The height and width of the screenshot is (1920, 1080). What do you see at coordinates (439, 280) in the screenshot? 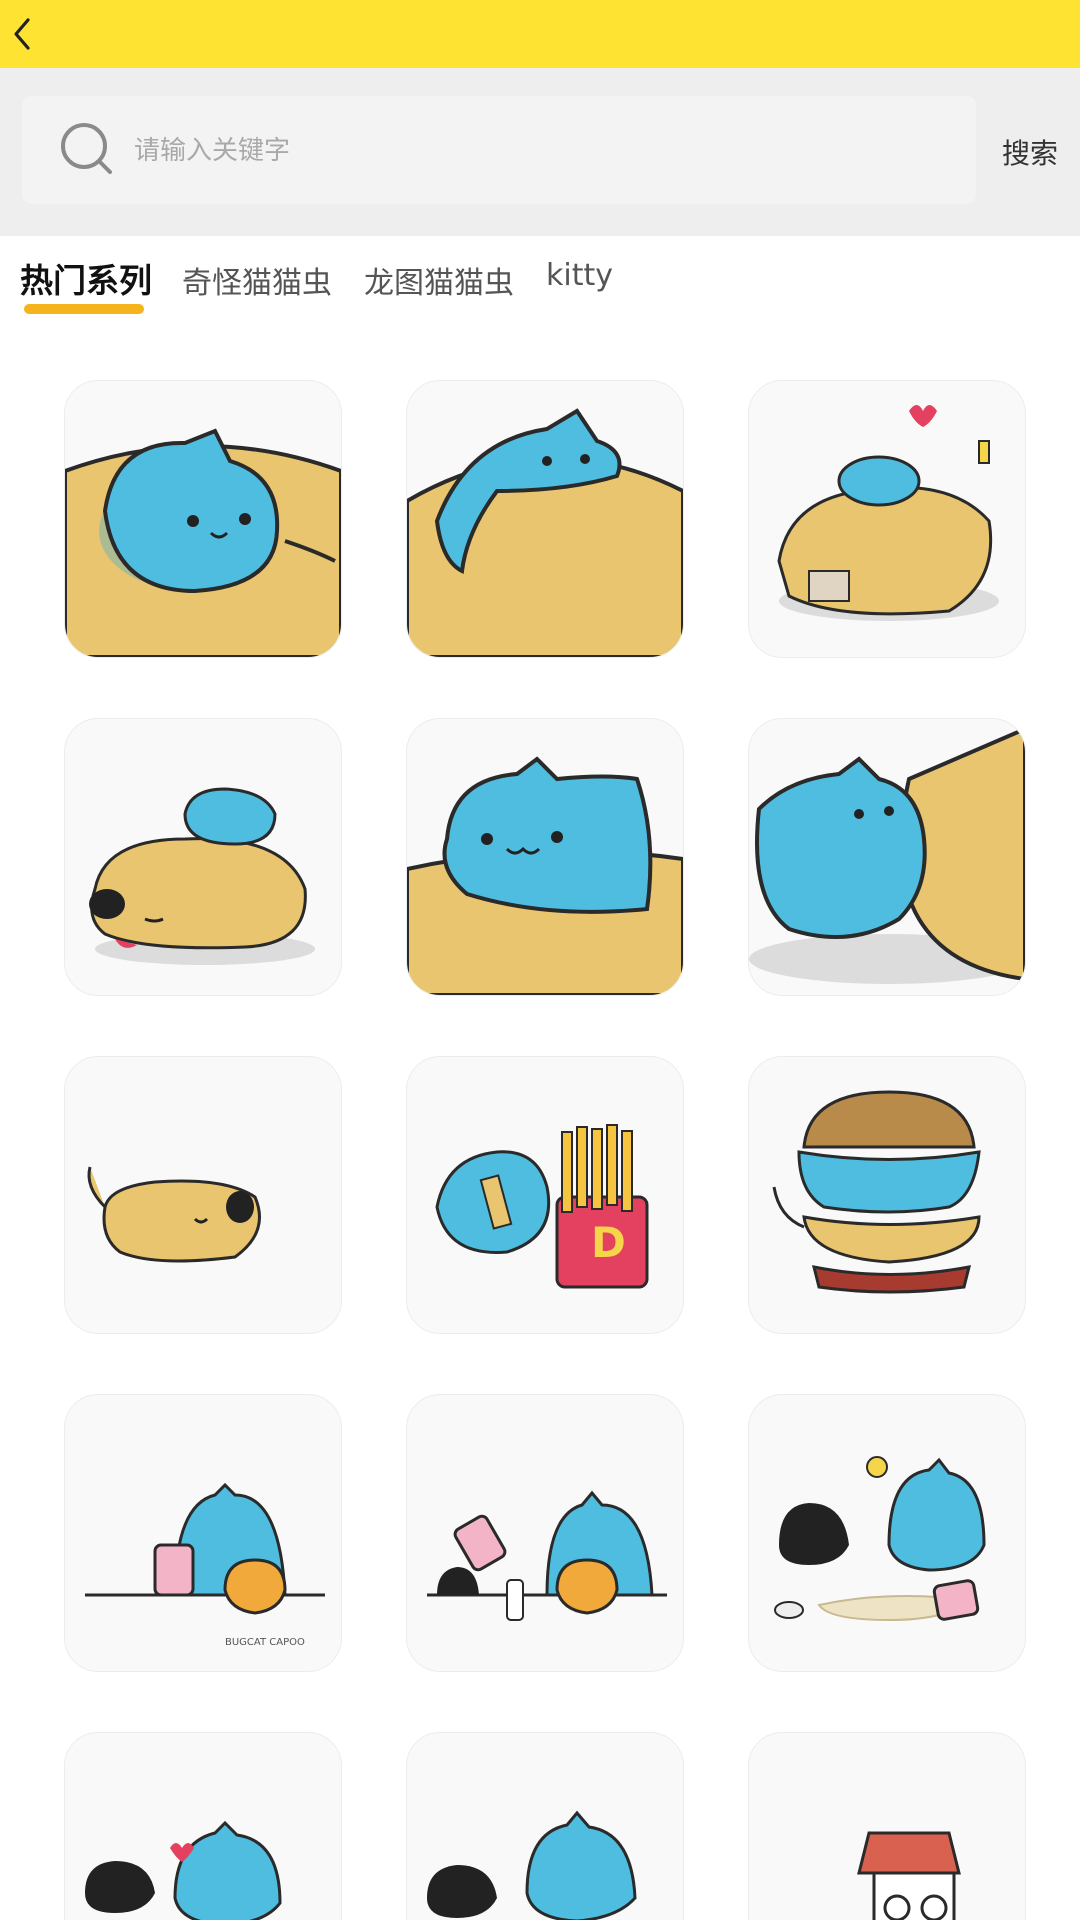
I see `tab-dragon-capoo: 龙图猫猫虫` at bounding box center [439, 280].